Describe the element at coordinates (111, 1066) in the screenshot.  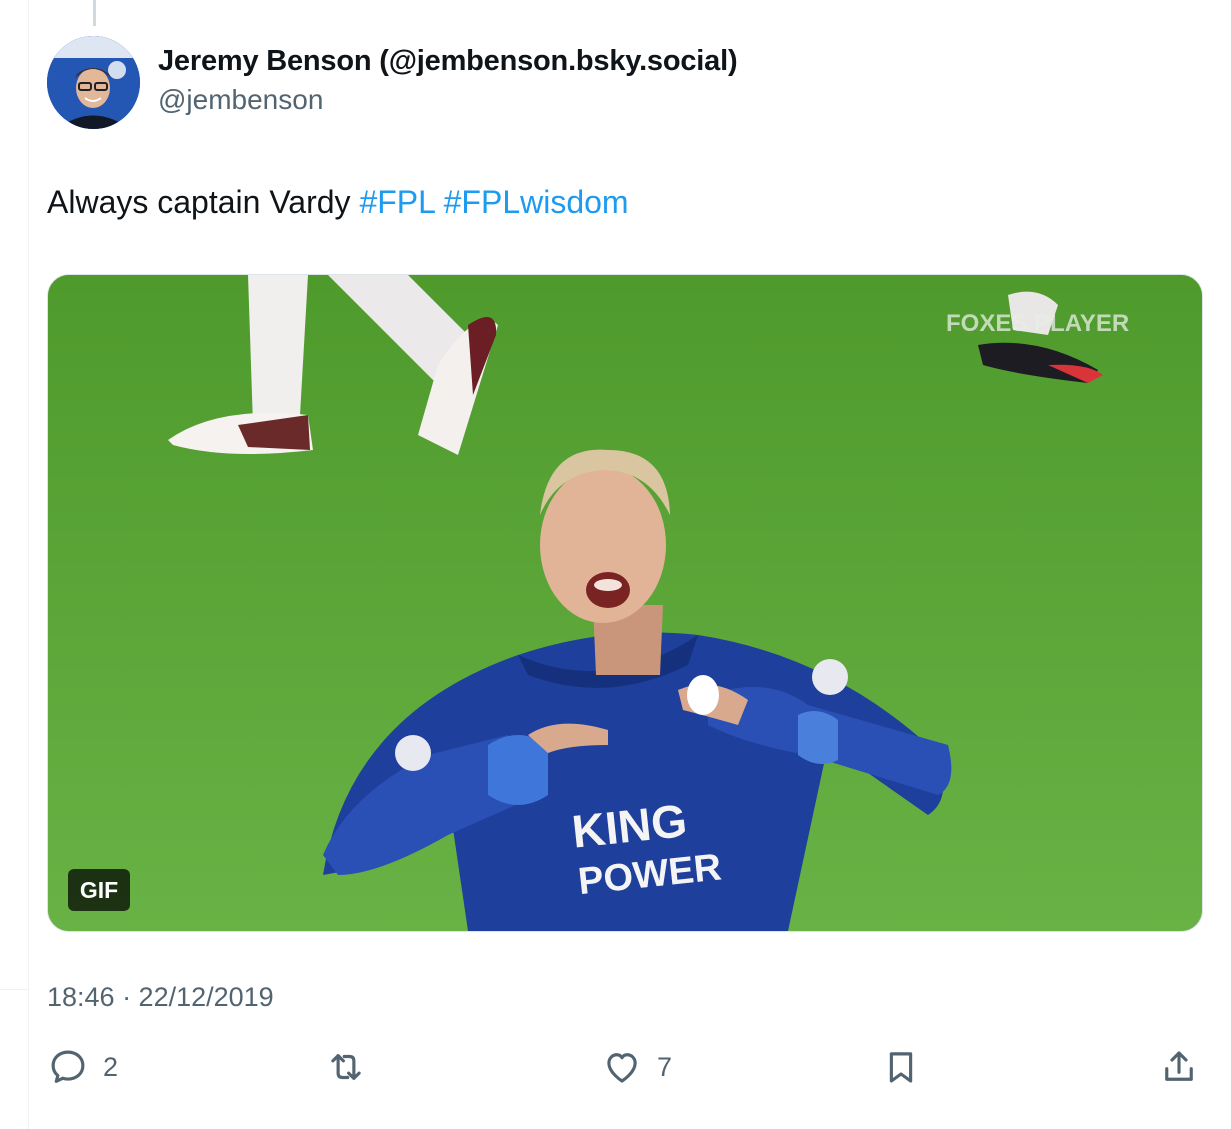
I see `reply-count: 2` at that location.